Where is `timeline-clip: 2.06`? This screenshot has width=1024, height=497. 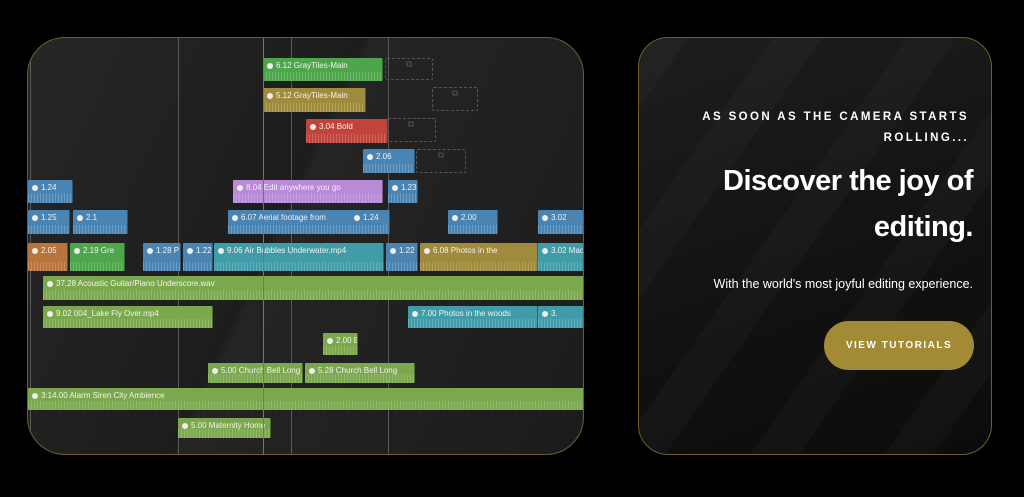
timeline-clip: 2.06 is located at coordinates (389, 161).